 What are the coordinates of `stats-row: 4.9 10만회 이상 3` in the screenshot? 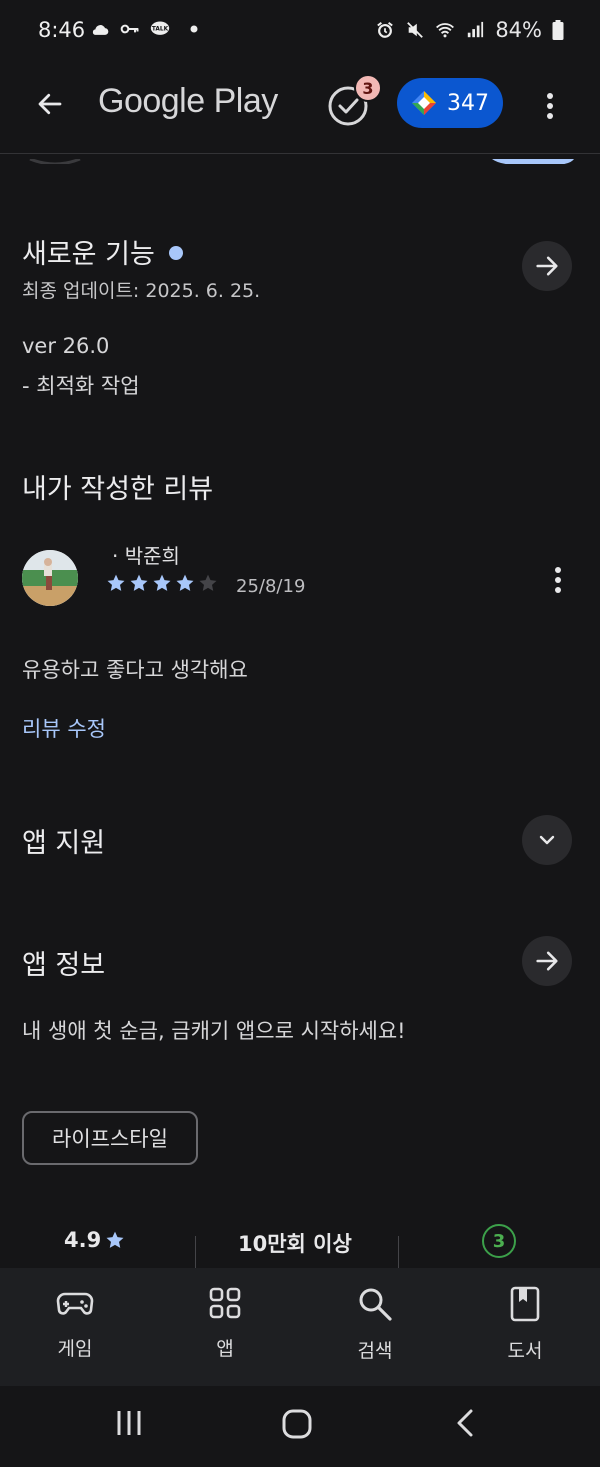 It's located at (300, 1245).